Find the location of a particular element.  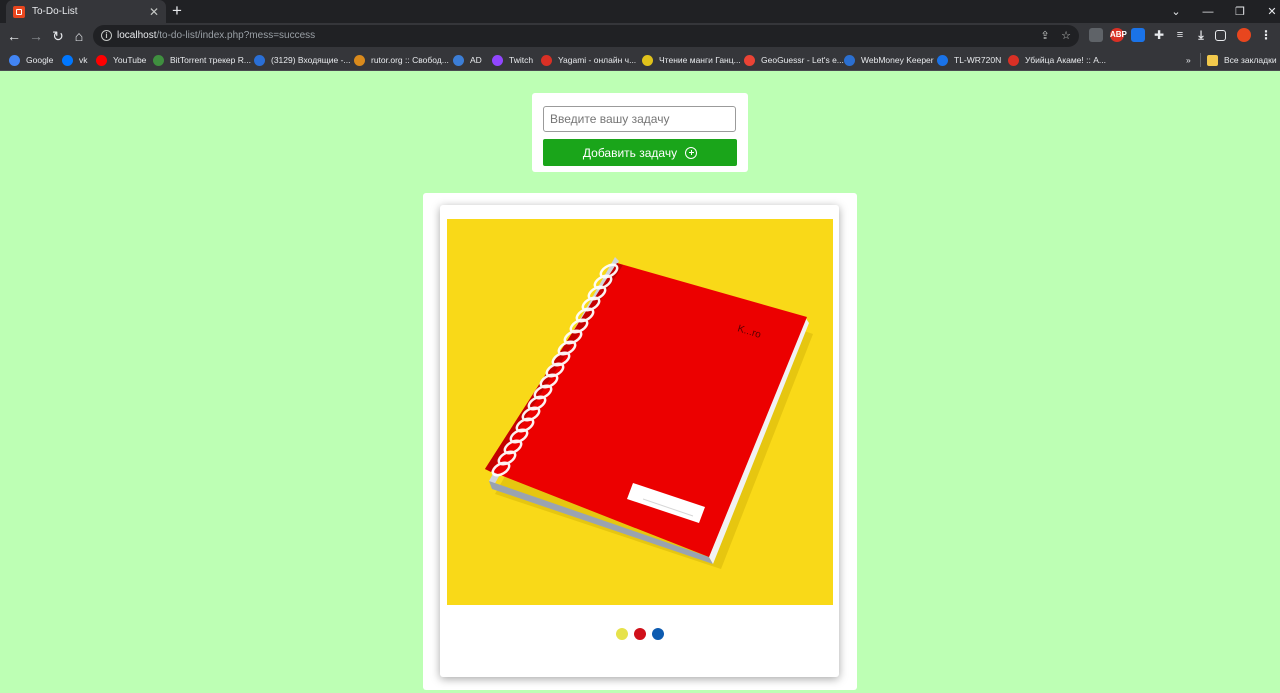

carousel-dot-red is located at coordinates (639, 634).